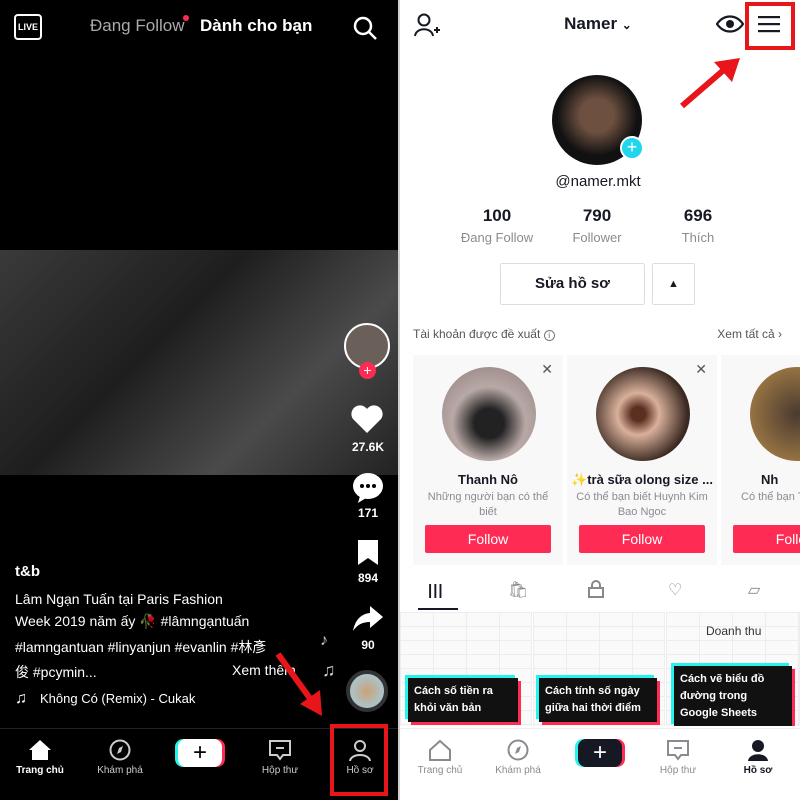 The height and width of the screenshot is (800, 800). Describe the element at coordinates (734, 631) in the screenshot. I see `chart-title: Doanh thu` at that location.